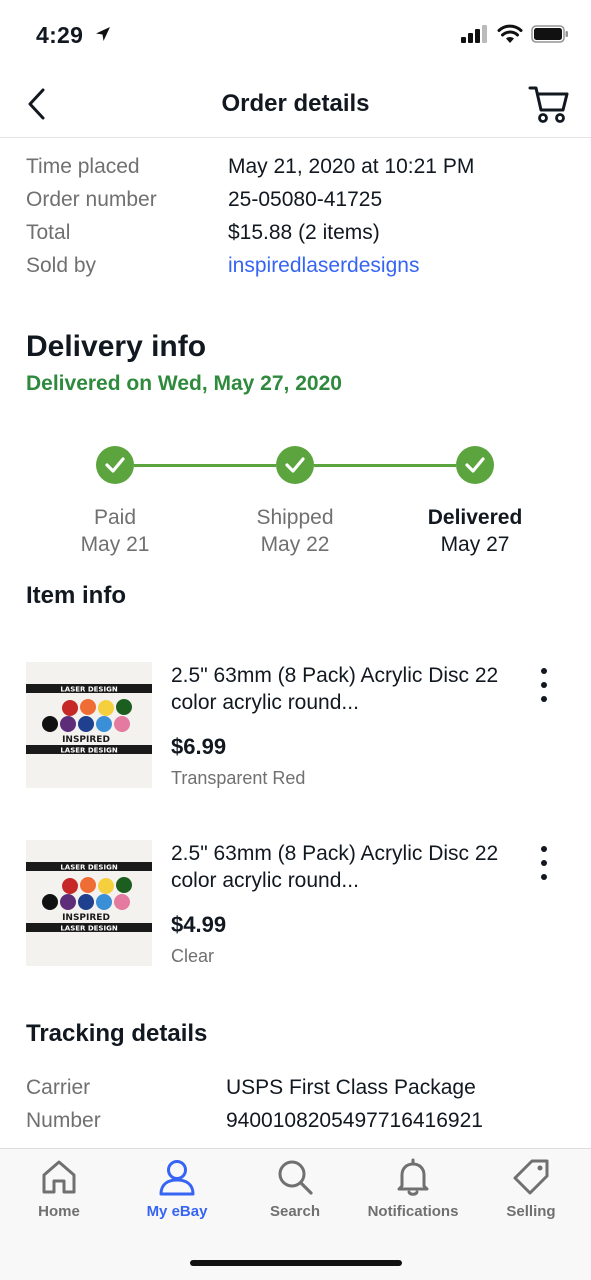 This screenshot has height=1280, width=591. I want to click on step-paid-check, so click(115, 465).